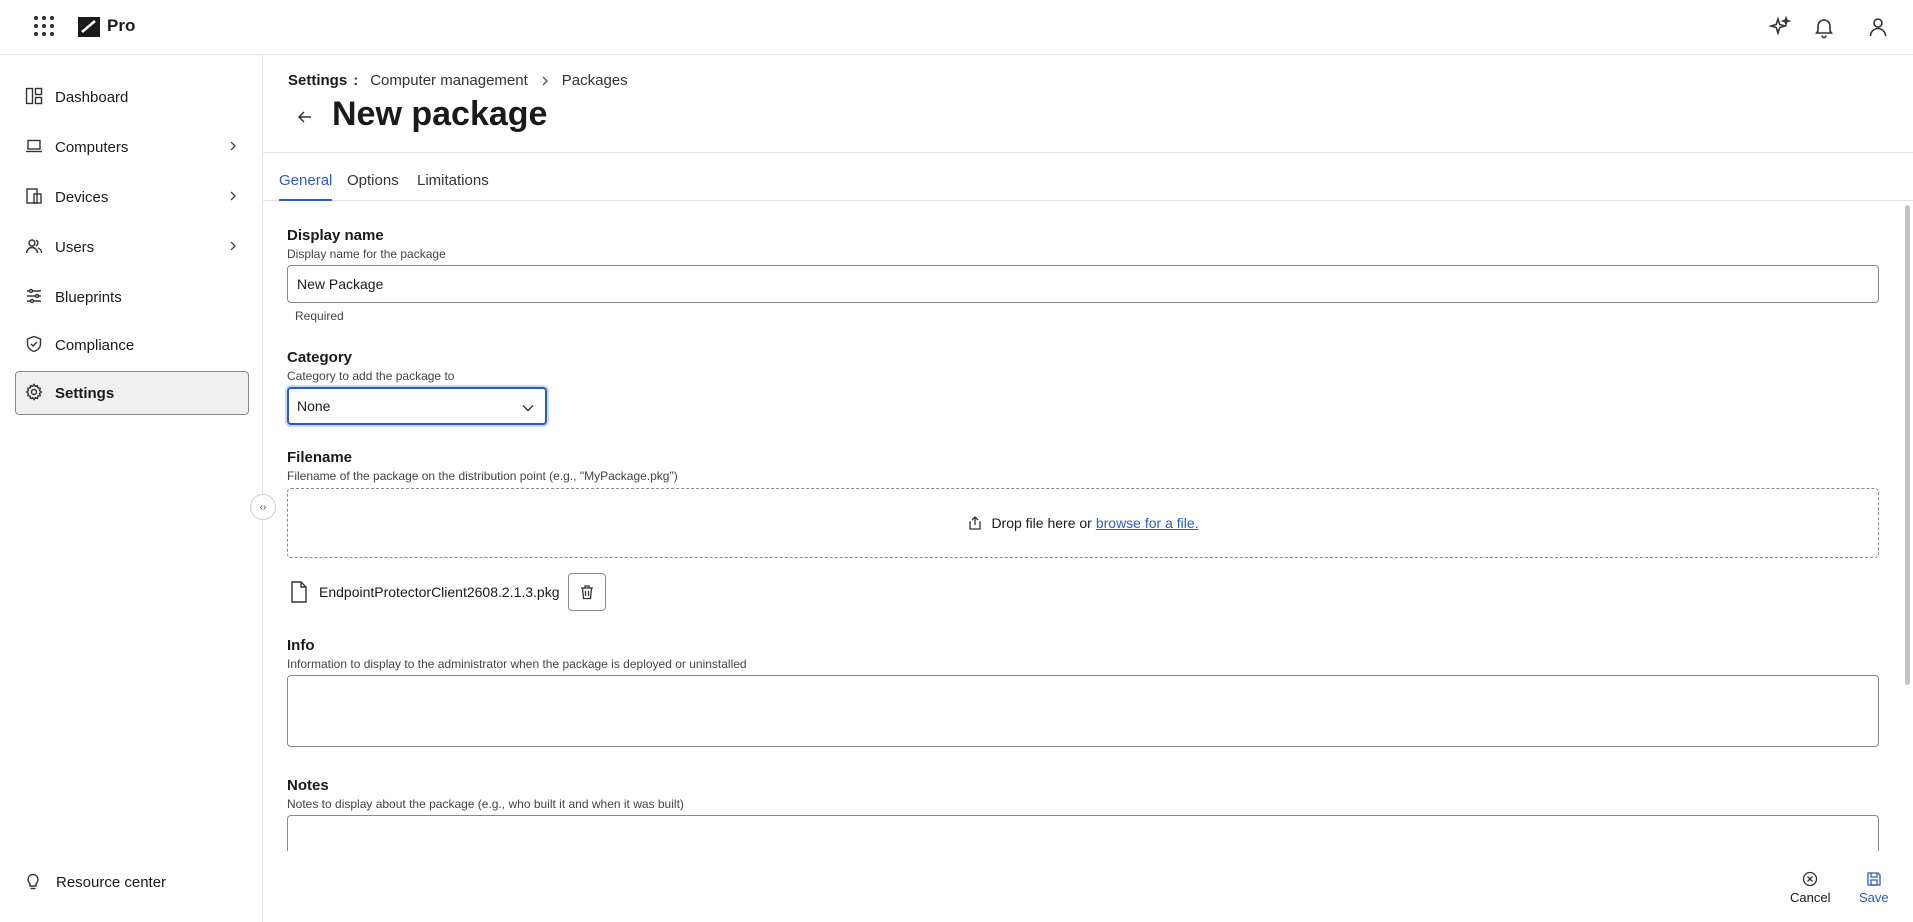 This screenshot has height=922, width=1913. I want to click on info-label: Info, so click(301, 645).